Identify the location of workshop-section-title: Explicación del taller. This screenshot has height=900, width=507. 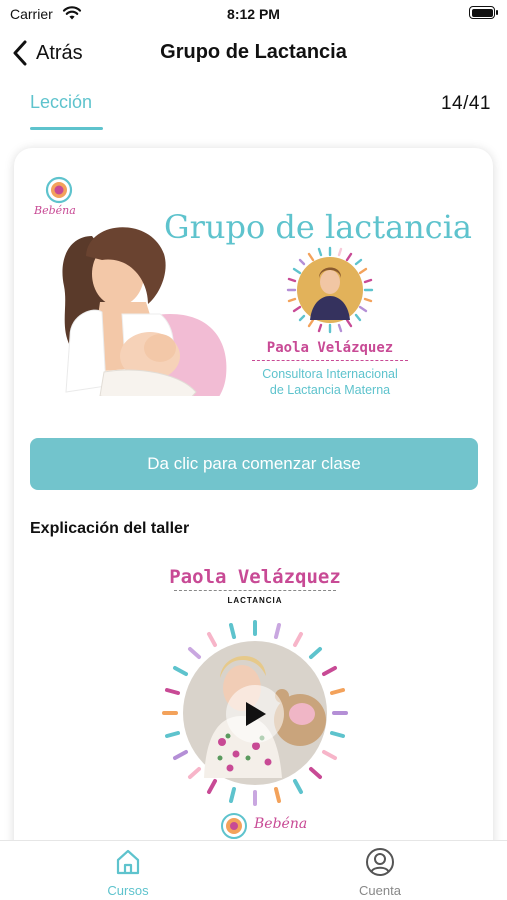
(110, 528).